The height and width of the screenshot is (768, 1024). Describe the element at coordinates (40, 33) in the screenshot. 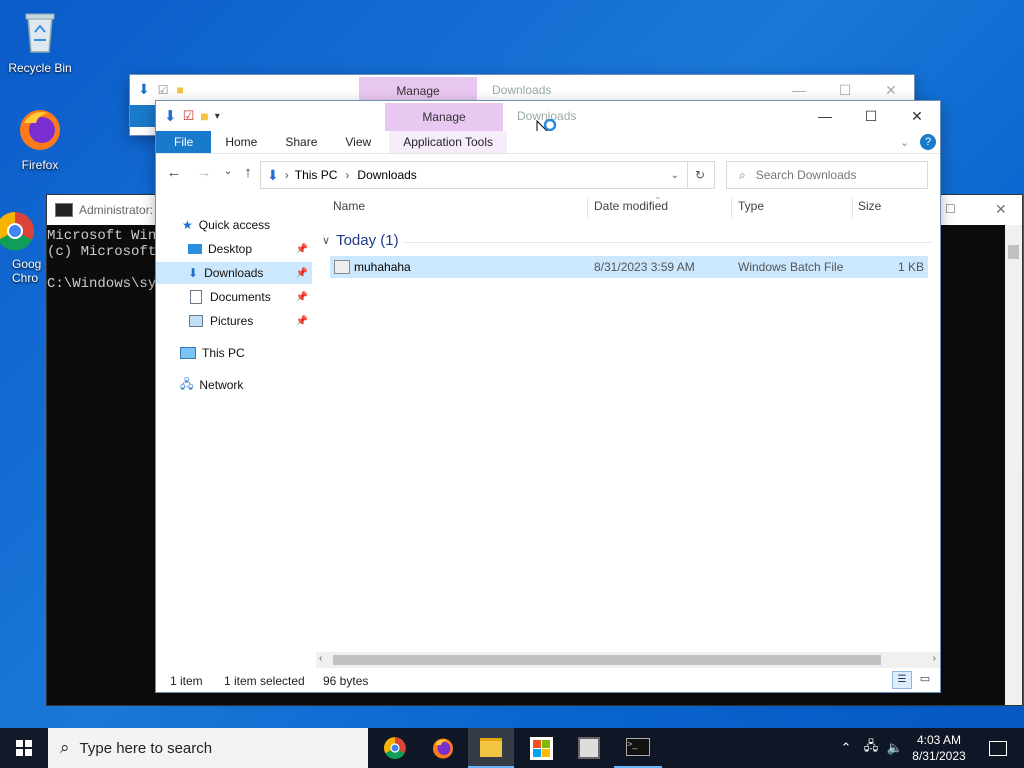

I see `recycle-bin-icon` at that location.